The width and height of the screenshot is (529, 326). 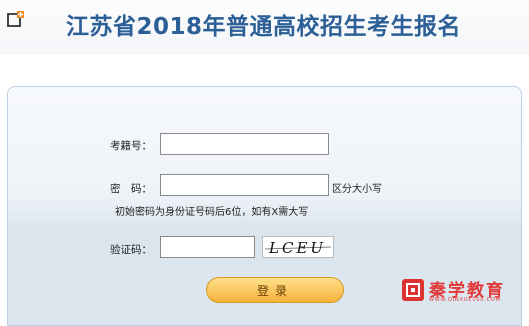 I want to click on case-sensitive-hint: 区分大小写, so click(x=357, y=189).